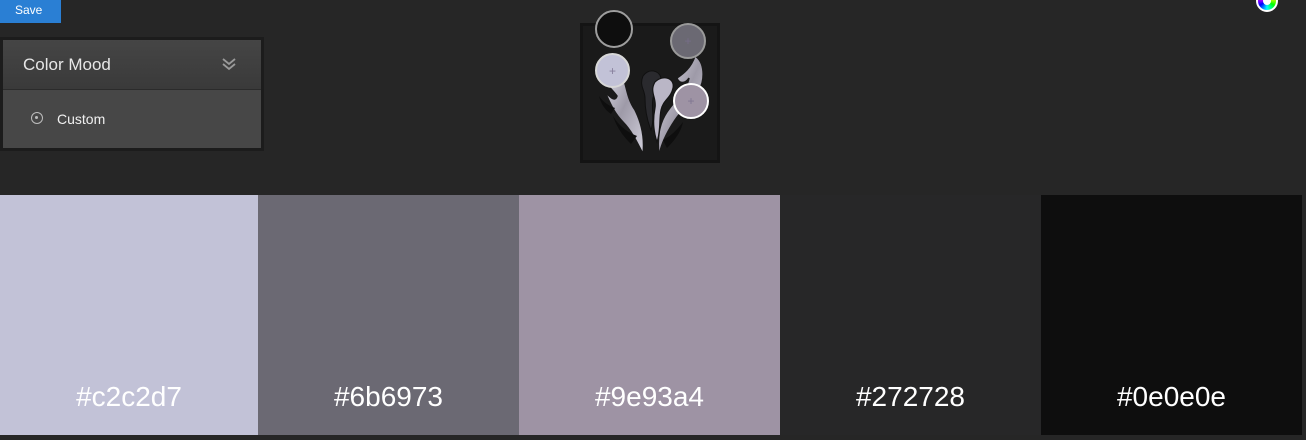 The width and height of the screenshot is (1306, 440). Describe the element at coordinates (67, 64) in the screenshot. I see `color-mood-title: Color Mood` at that location.